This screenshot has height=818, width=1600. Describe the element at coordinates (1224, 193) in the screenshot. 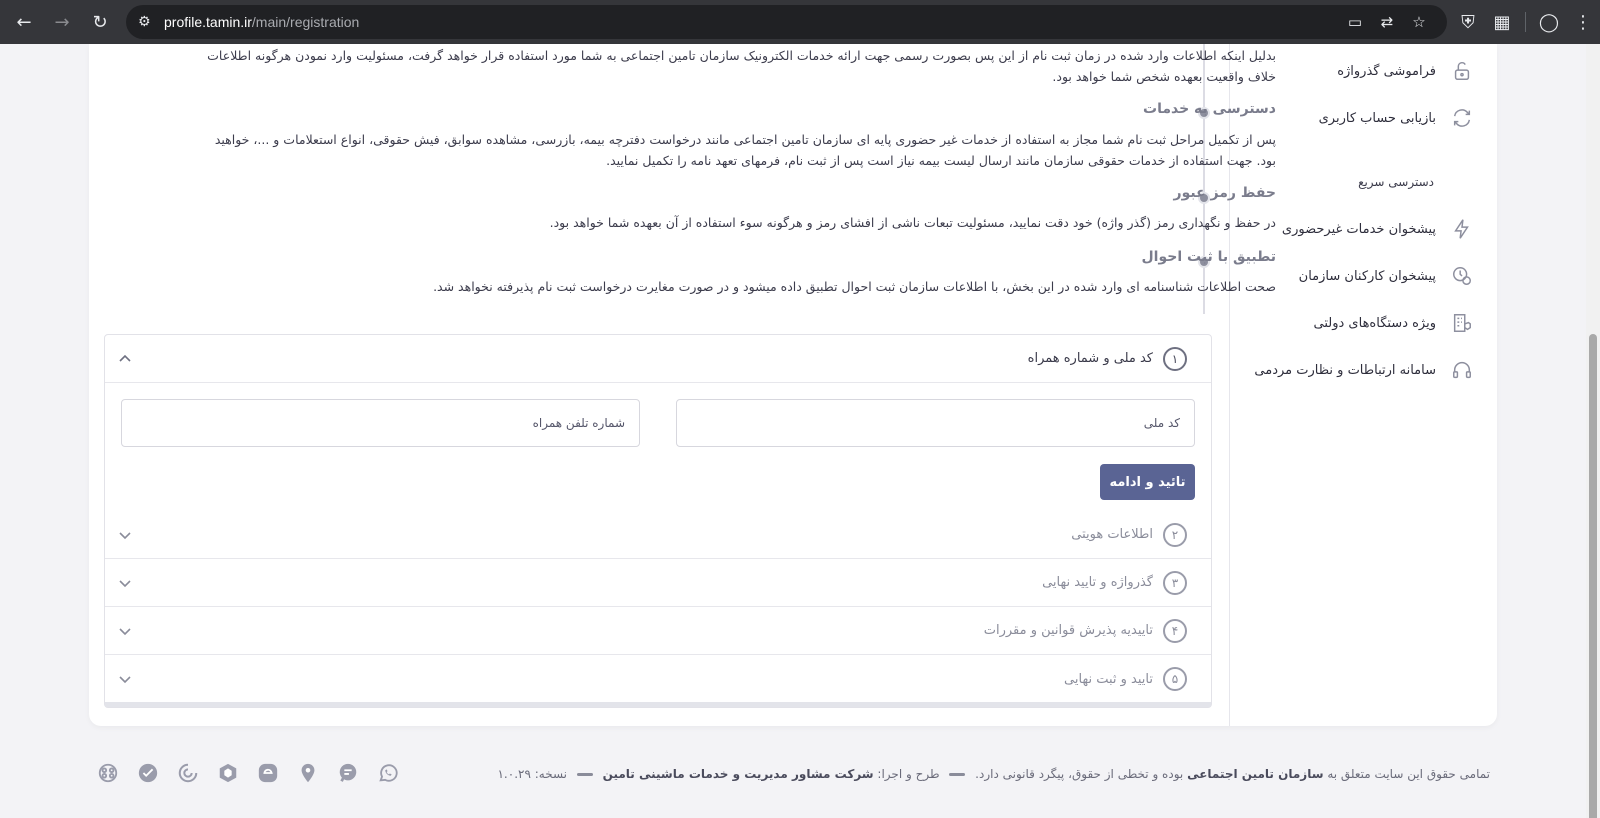

I see `section-title: حفظ رمز عبور` at that location.